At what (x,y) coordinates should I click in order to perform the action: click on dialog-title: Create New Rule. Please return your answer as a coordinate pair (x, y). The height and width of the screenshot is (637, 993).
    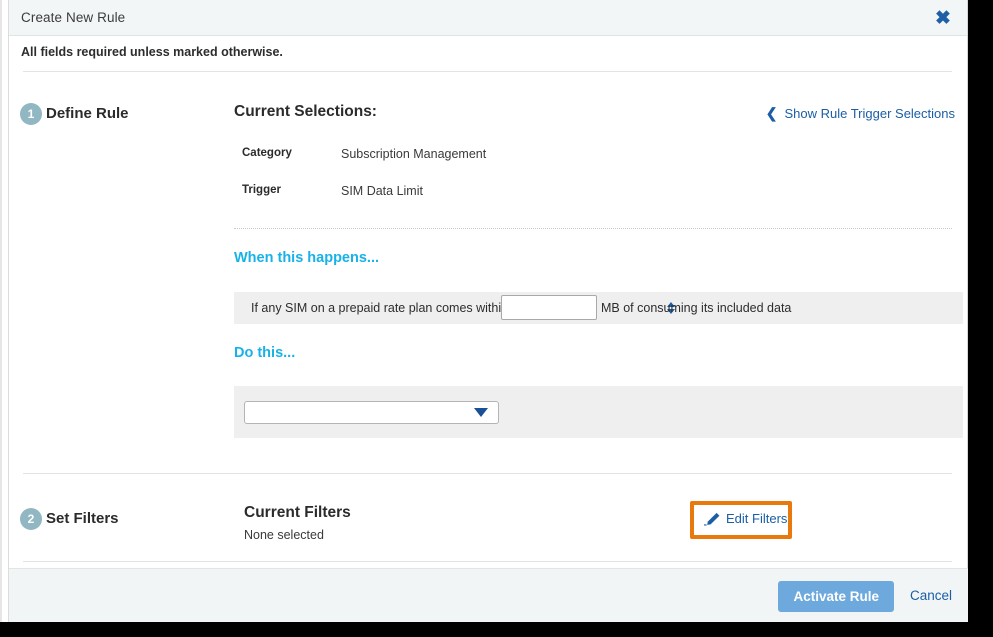
    Looking at the image, I should click on (73, 17).